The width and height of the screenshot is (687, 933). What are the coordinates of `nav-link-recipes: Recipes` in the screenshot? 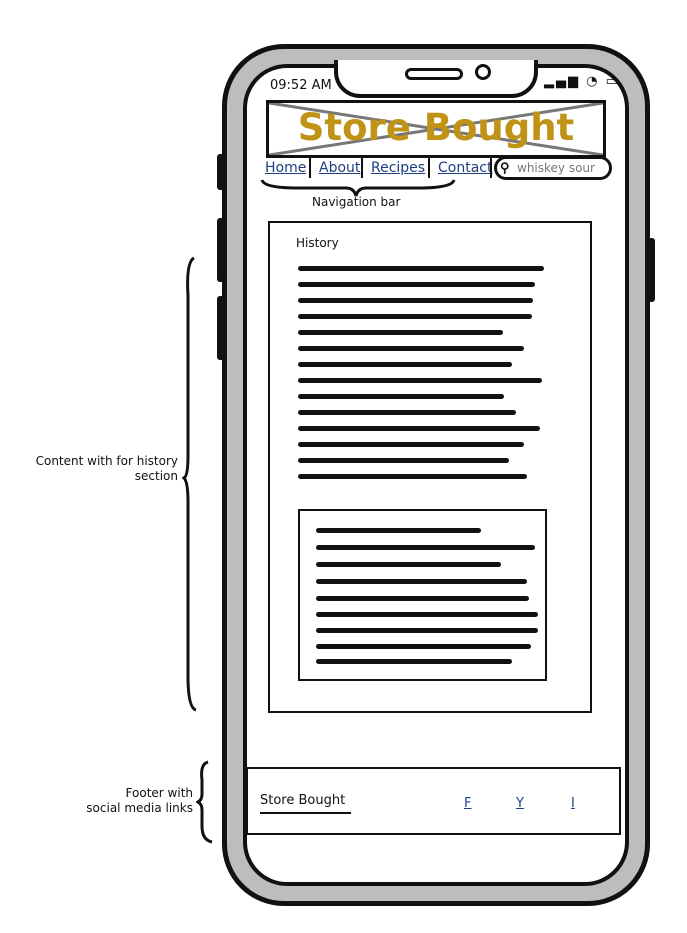 It's located at (398, 168).